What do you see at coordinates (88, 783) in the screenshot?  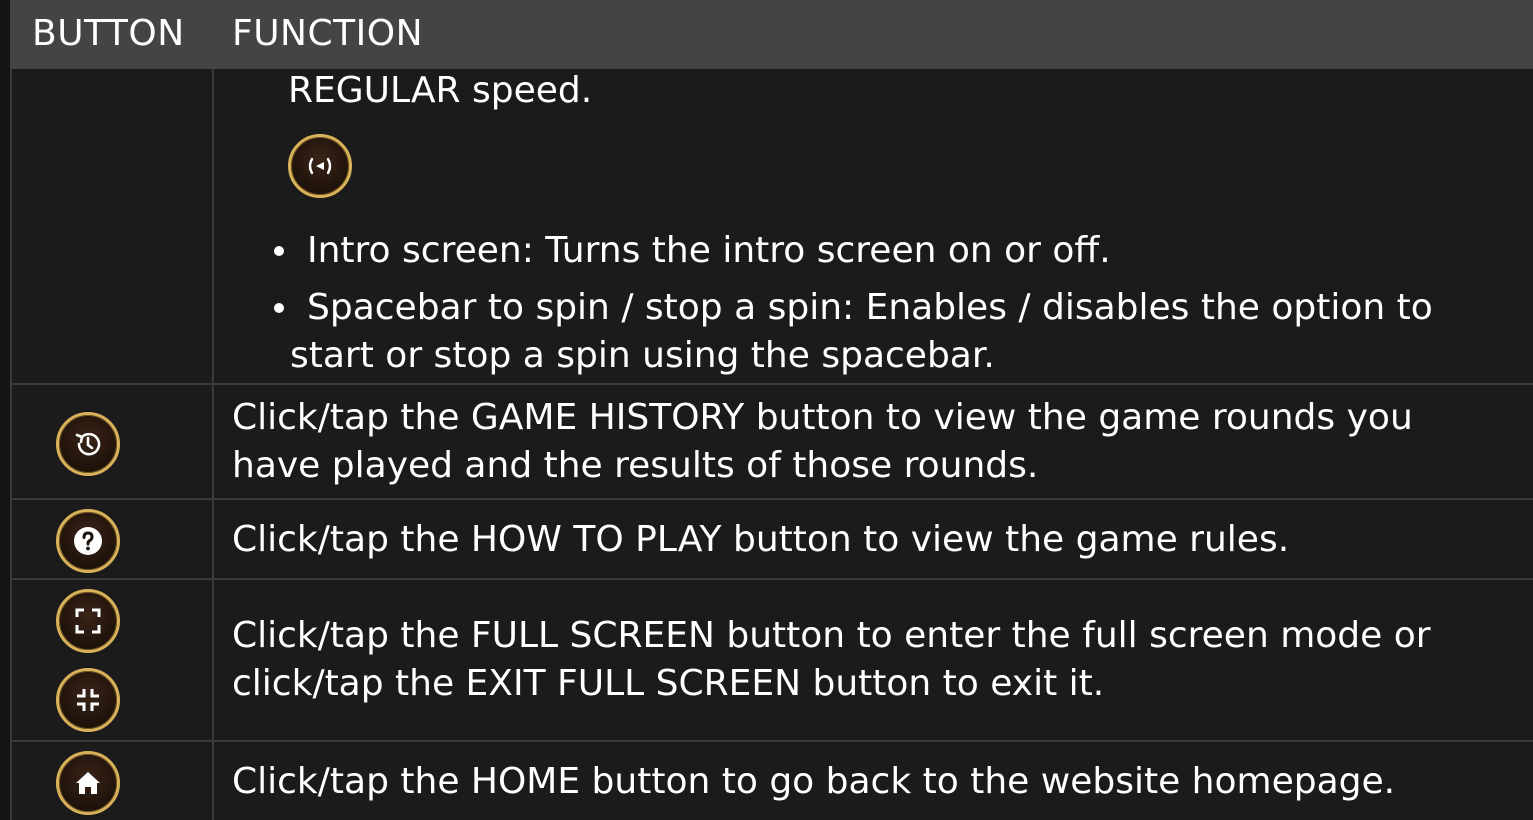 I see `home-icon` at bounding box center [88, 783].